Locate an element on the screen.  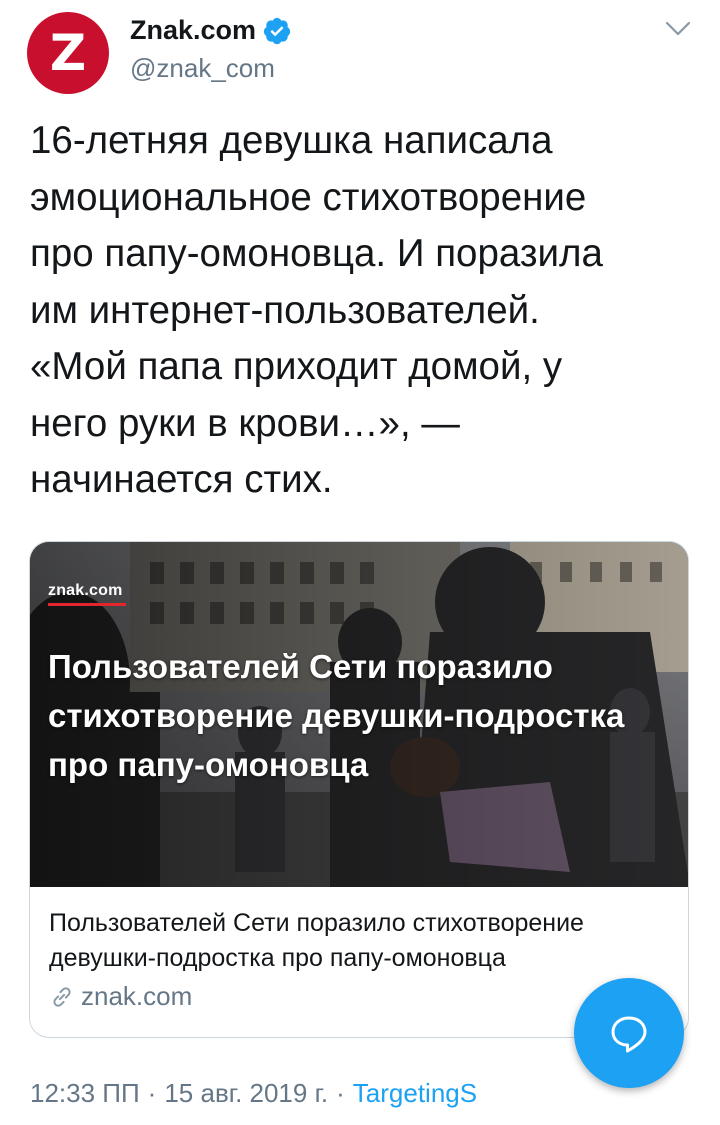
tweet-footer: 12:33 ПП · 15 авг. 2019 г. · TargetingS is located at coordinates (253, 1093).